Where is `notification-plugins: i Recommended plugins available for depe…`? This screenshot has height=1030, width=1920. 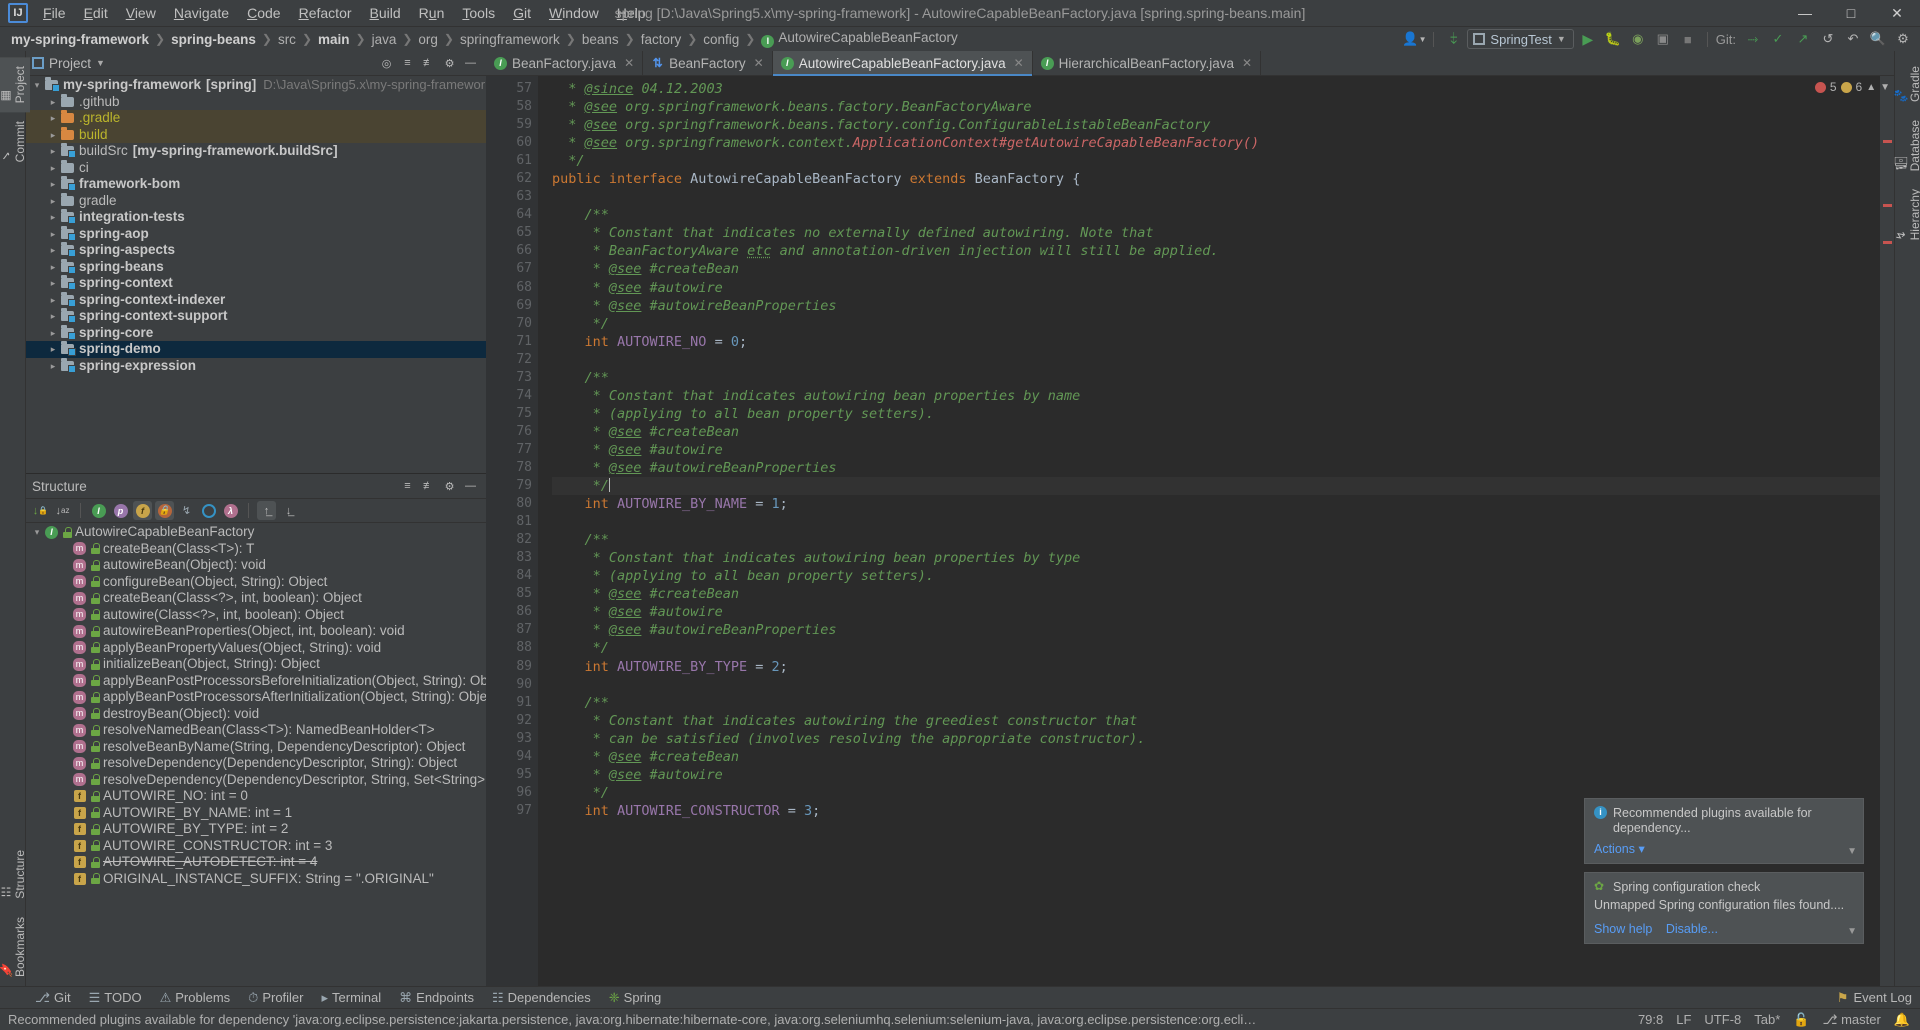
notification-plugins: i Recommended plugins available for depe… is located at coordinates (1724, 831).